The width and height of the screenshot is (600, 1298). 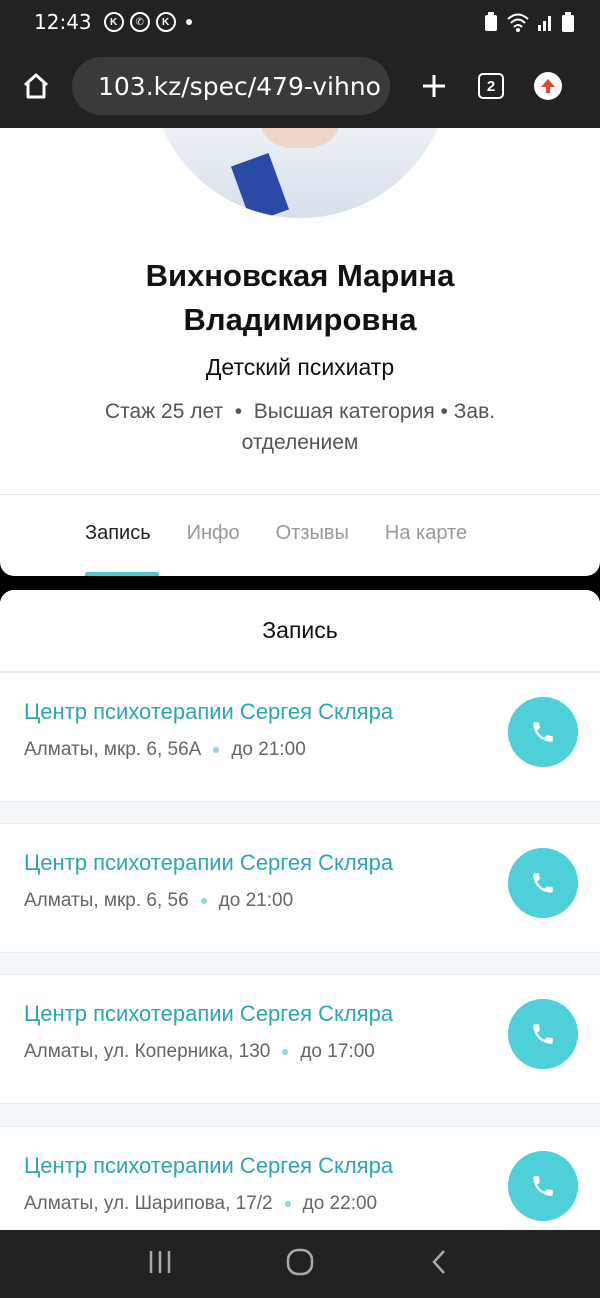 I want to click on status-time: 12:43, so click(x=63, y=22).